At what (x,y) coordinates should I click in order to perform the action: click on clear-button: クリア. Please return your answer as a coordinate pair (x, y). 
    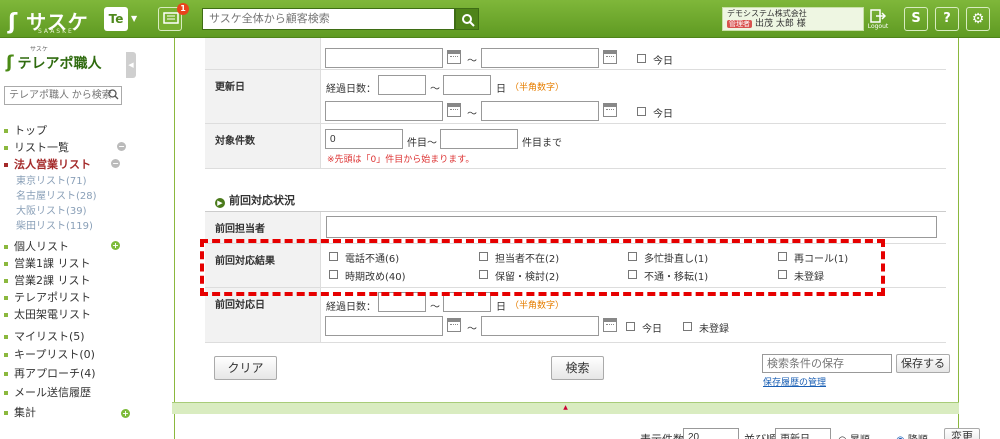
    Looking at the image, I should click on (245, 368).